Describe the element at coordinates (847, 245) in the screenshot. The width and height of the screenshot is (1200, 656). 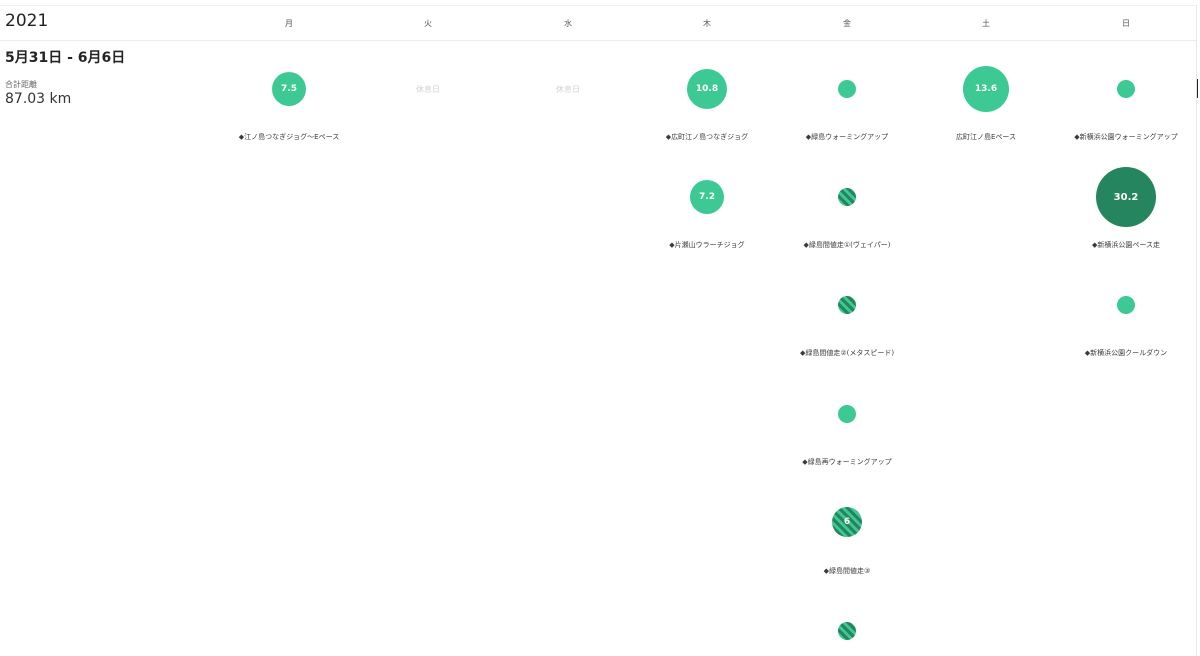
I see `activity-title: ◆緑島間値走①(ヴェイパー)` at that location.